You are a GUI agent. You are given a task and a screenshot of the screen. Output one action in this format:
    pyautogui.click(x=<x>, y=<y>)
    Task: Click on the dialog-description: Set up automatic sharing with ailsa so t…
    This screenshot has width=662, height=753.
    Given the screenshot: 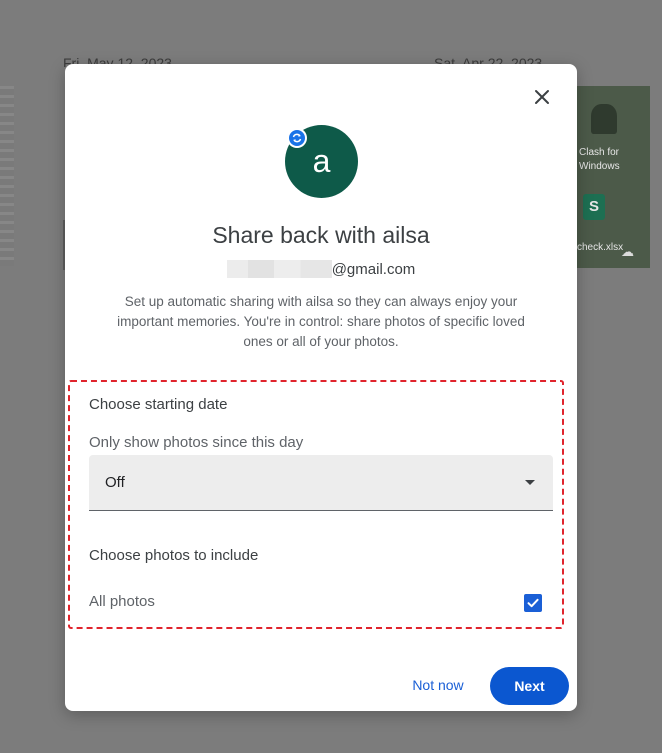 What is the action you would take?
    pyautogui.click(x=321, y=321)
    